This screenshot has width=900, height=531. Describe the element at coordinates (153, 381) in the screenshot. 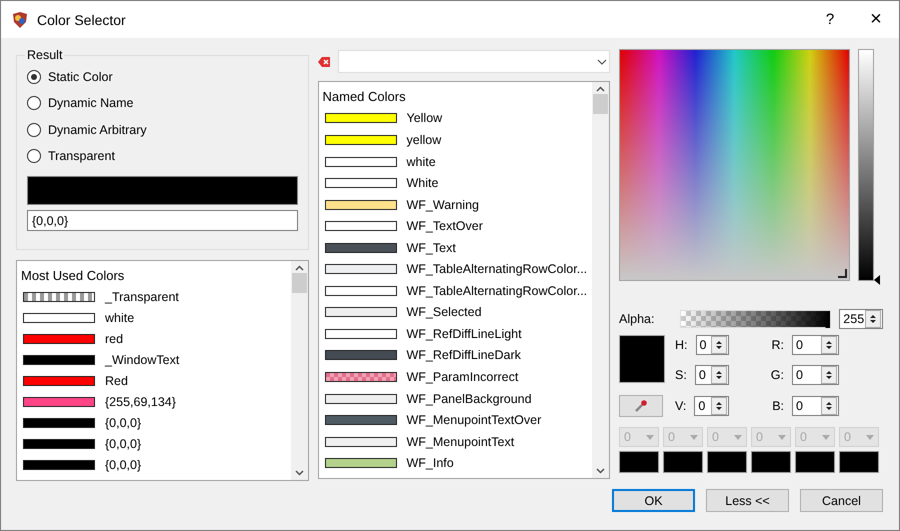

I see `list-item: Red` at that location.